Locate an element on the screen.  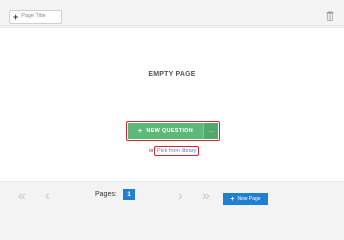
new-page-button: + New Page is located at coordinates (245, 199).